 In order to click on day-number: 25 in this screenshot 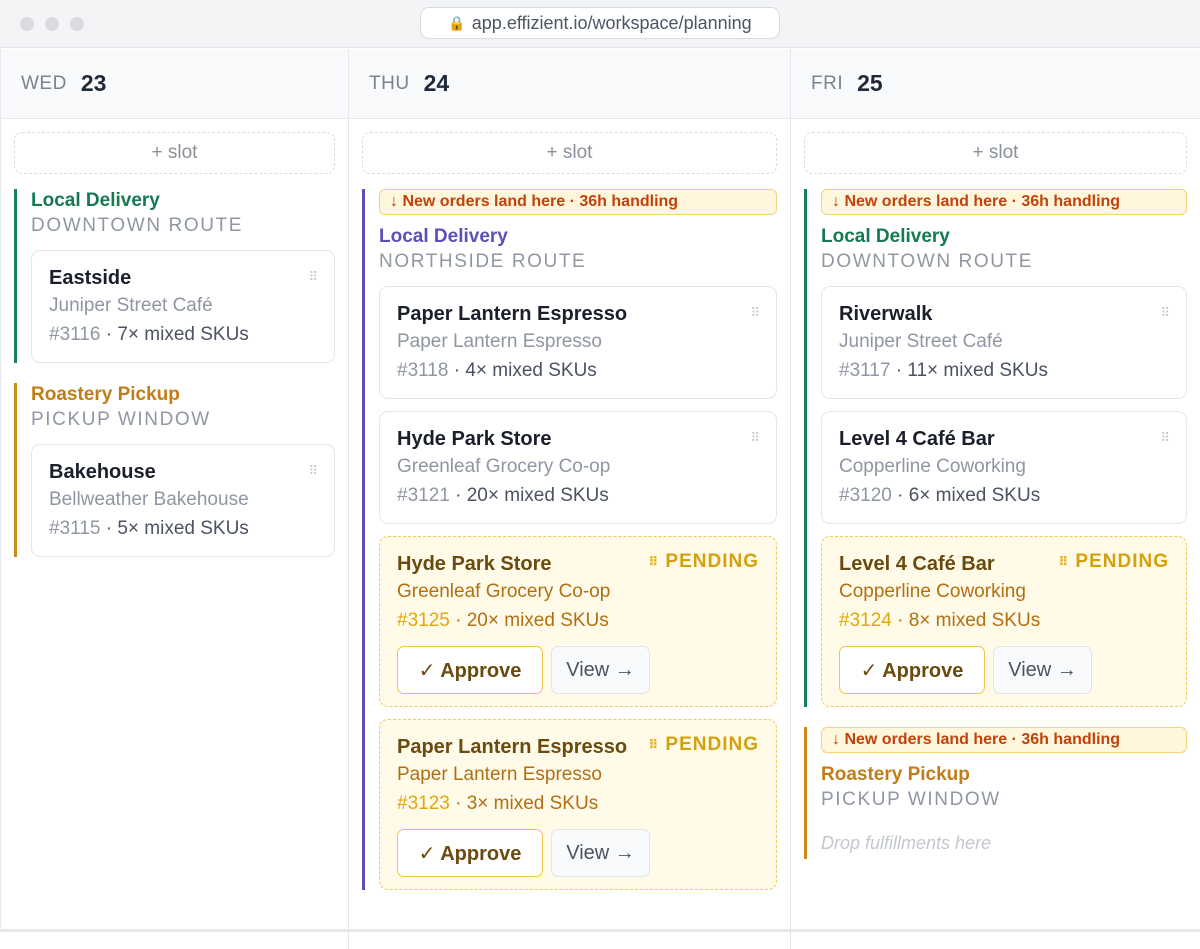, I will do `click(870, 83)`.